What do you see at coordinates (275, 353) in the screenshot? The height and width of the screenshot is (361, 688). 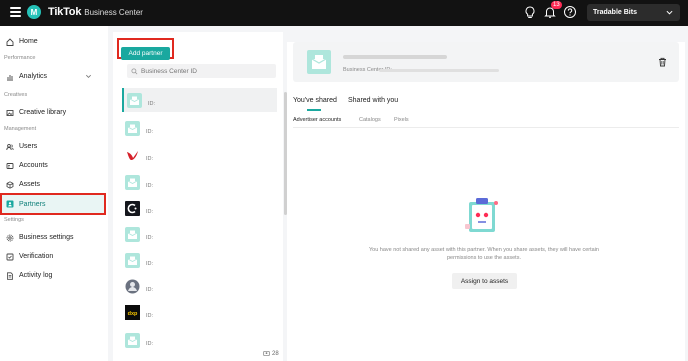 I see `partner-count-value: 28` at bounding box center [275, 353].